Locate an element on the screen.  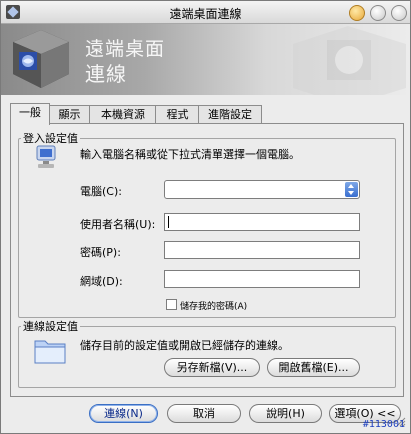
password-input is located at coordinates (262, 250).